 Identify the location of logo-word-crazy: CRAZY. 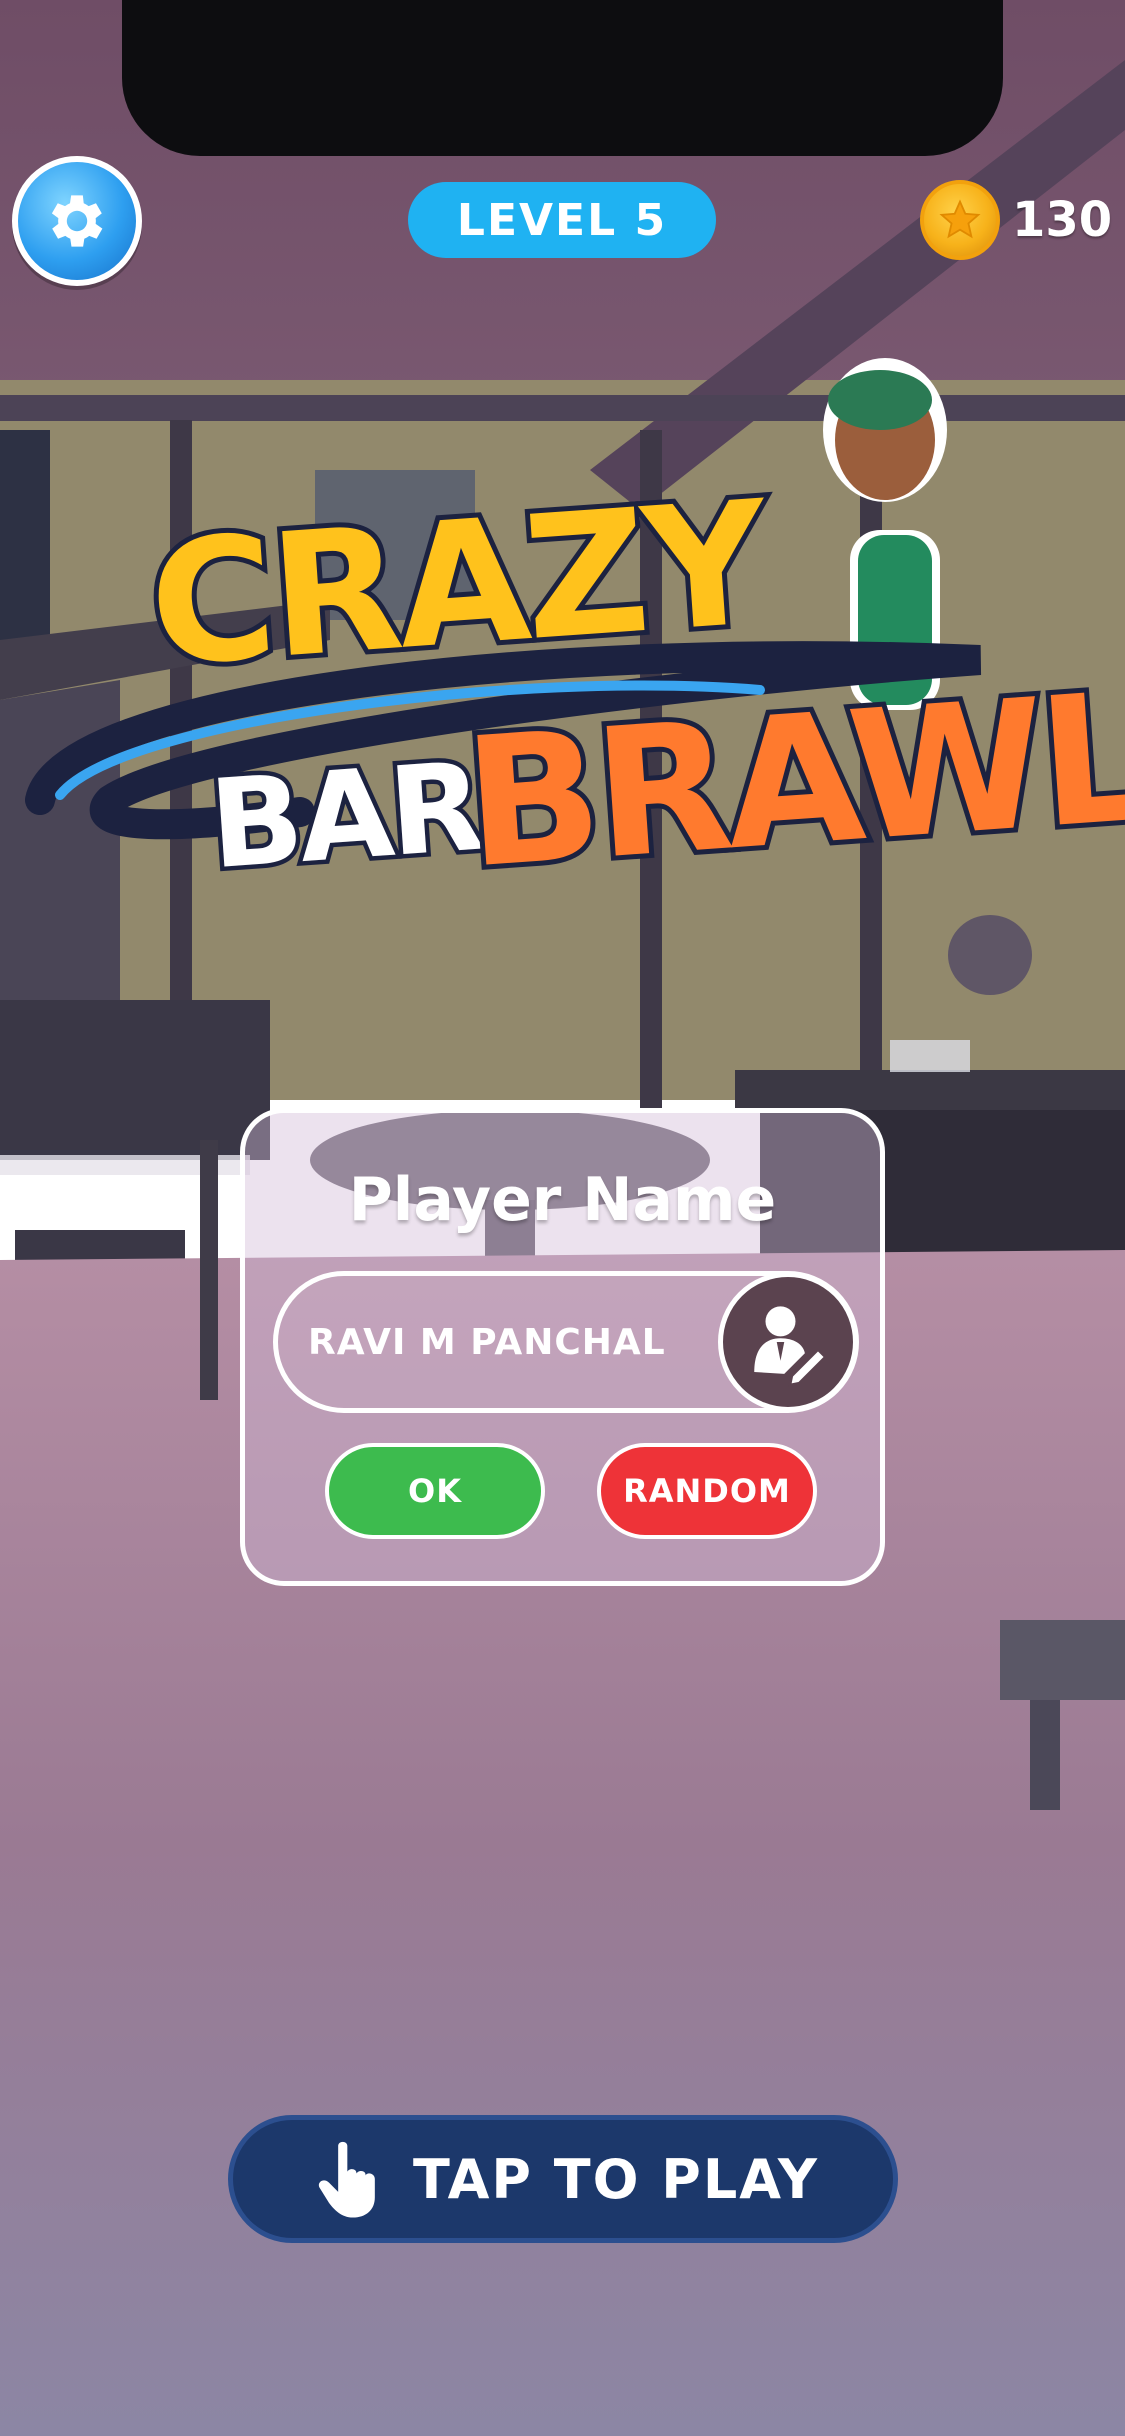
(457, 585).